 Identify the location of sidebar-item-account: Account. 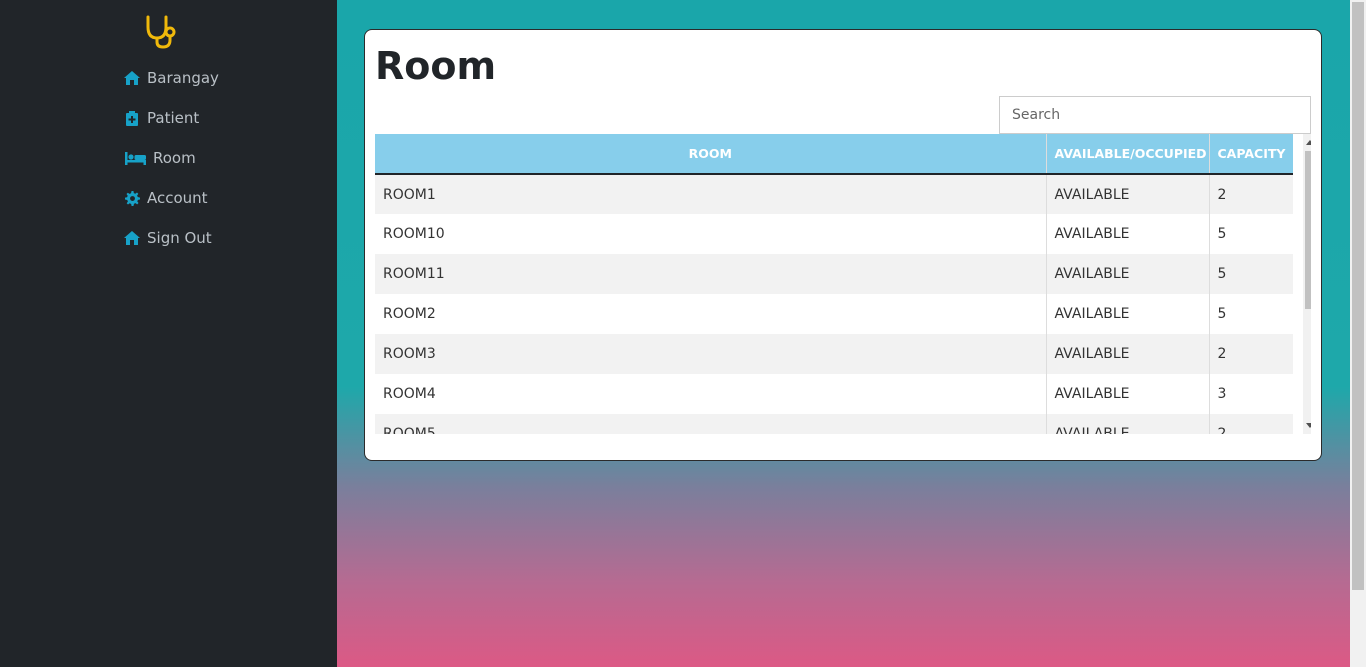
(171, 198).